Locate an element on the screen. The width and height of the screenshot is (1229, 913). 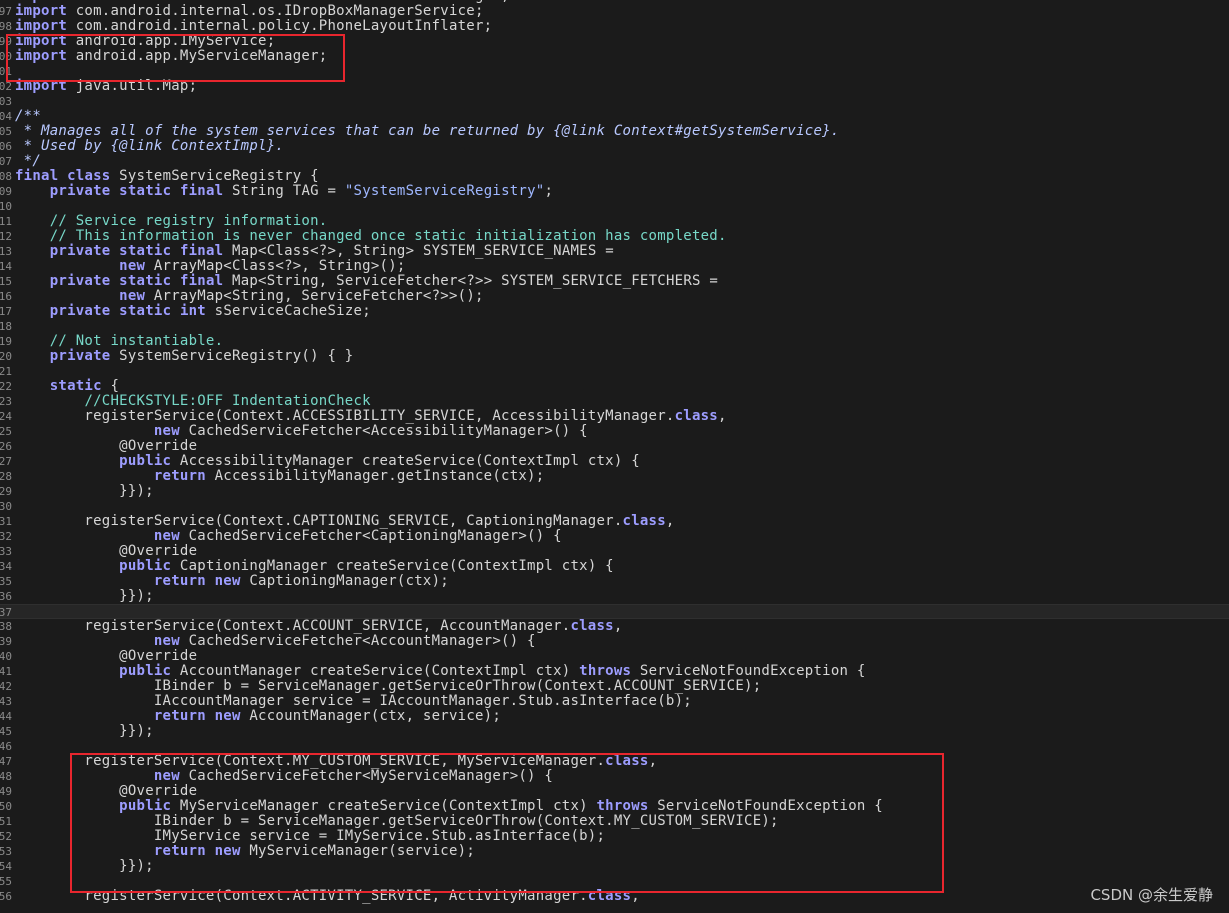
line-text: final class SystemServiceRegistry { is located at coordinates (167, 176).